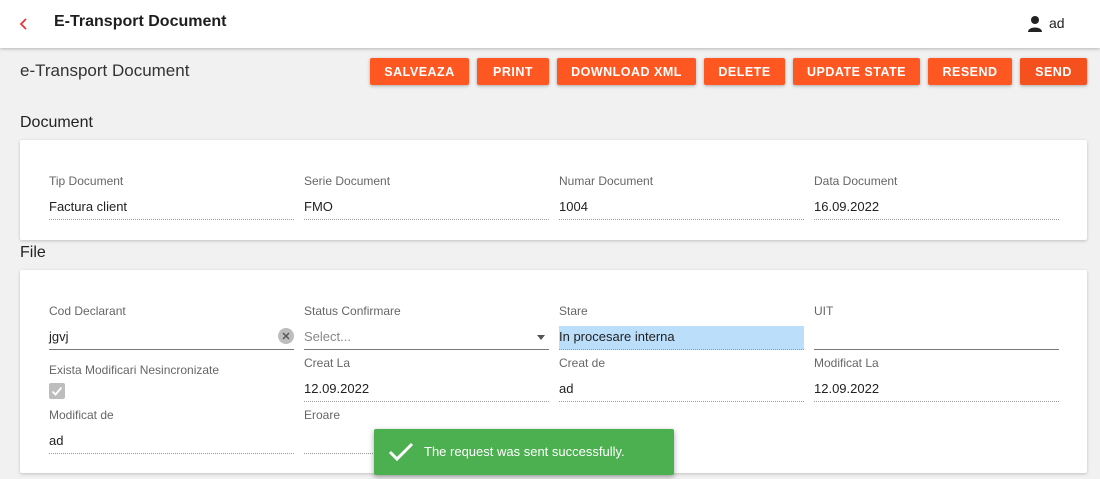 Image resolution: width=1100 pixels, height=479 pixels. What do you see at coordinates (1035, 24) in the screenshot?
I see `user-icon` at bounding box center [1035, 24].